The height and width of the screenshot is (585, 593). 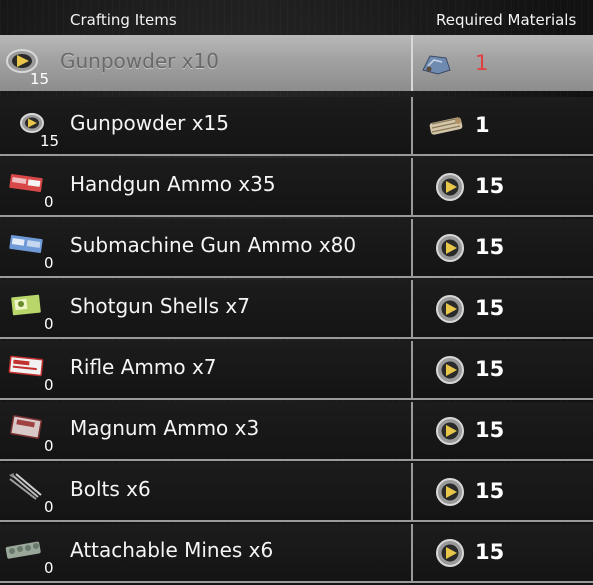 What do you see at coordinates (26, 366) in the screenshot?
I see `rifle-ammo-icon` at bounding box center [26, 366].